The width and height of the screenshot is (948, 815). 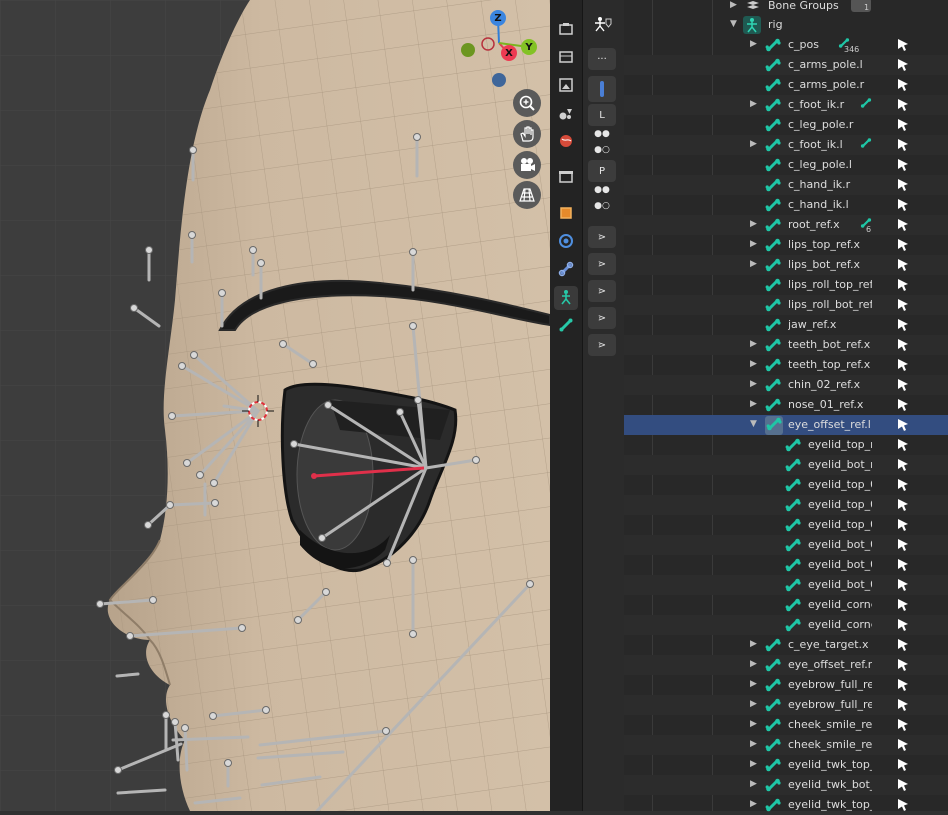 What do you see at coordinates (566, 142) in the screenshot?
I see `tab-scene` at bounding box center [566, 142].